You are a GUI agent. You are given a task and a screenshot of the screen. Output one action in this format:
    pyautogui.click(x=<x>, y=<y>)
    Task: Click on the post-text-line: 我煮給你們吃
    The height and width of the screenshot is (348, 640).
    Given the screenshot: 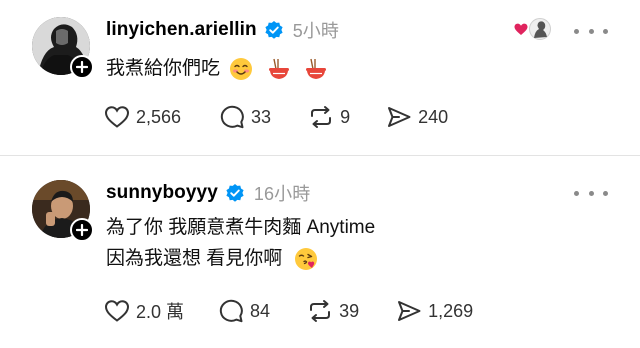 What is the action you would take?
    pyautogui.click(x=163, y=68)
    